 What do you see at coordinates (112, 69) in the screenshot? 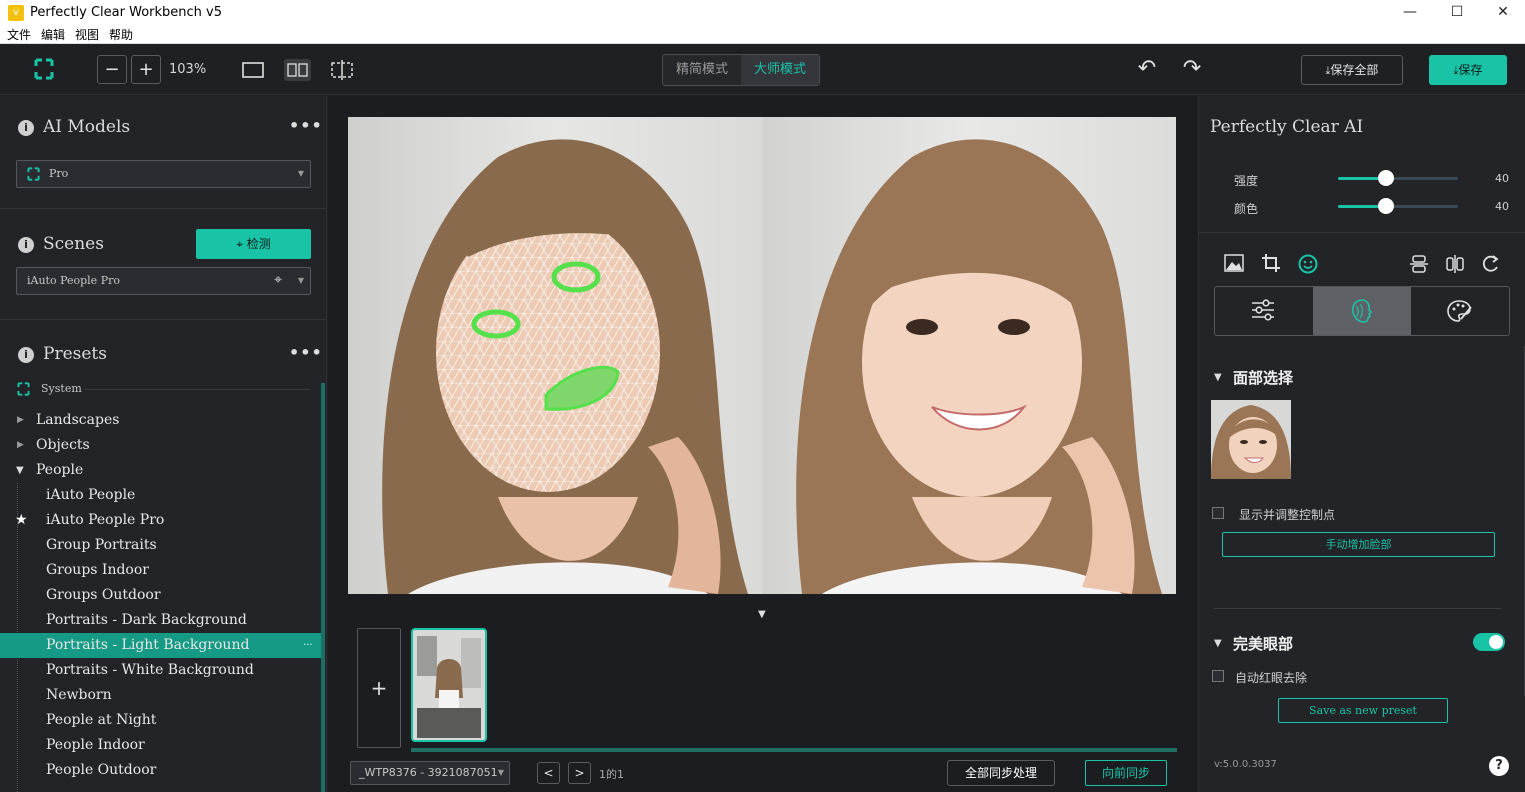
I see `zoom-out-button: −` at bounding box center [112, 69].